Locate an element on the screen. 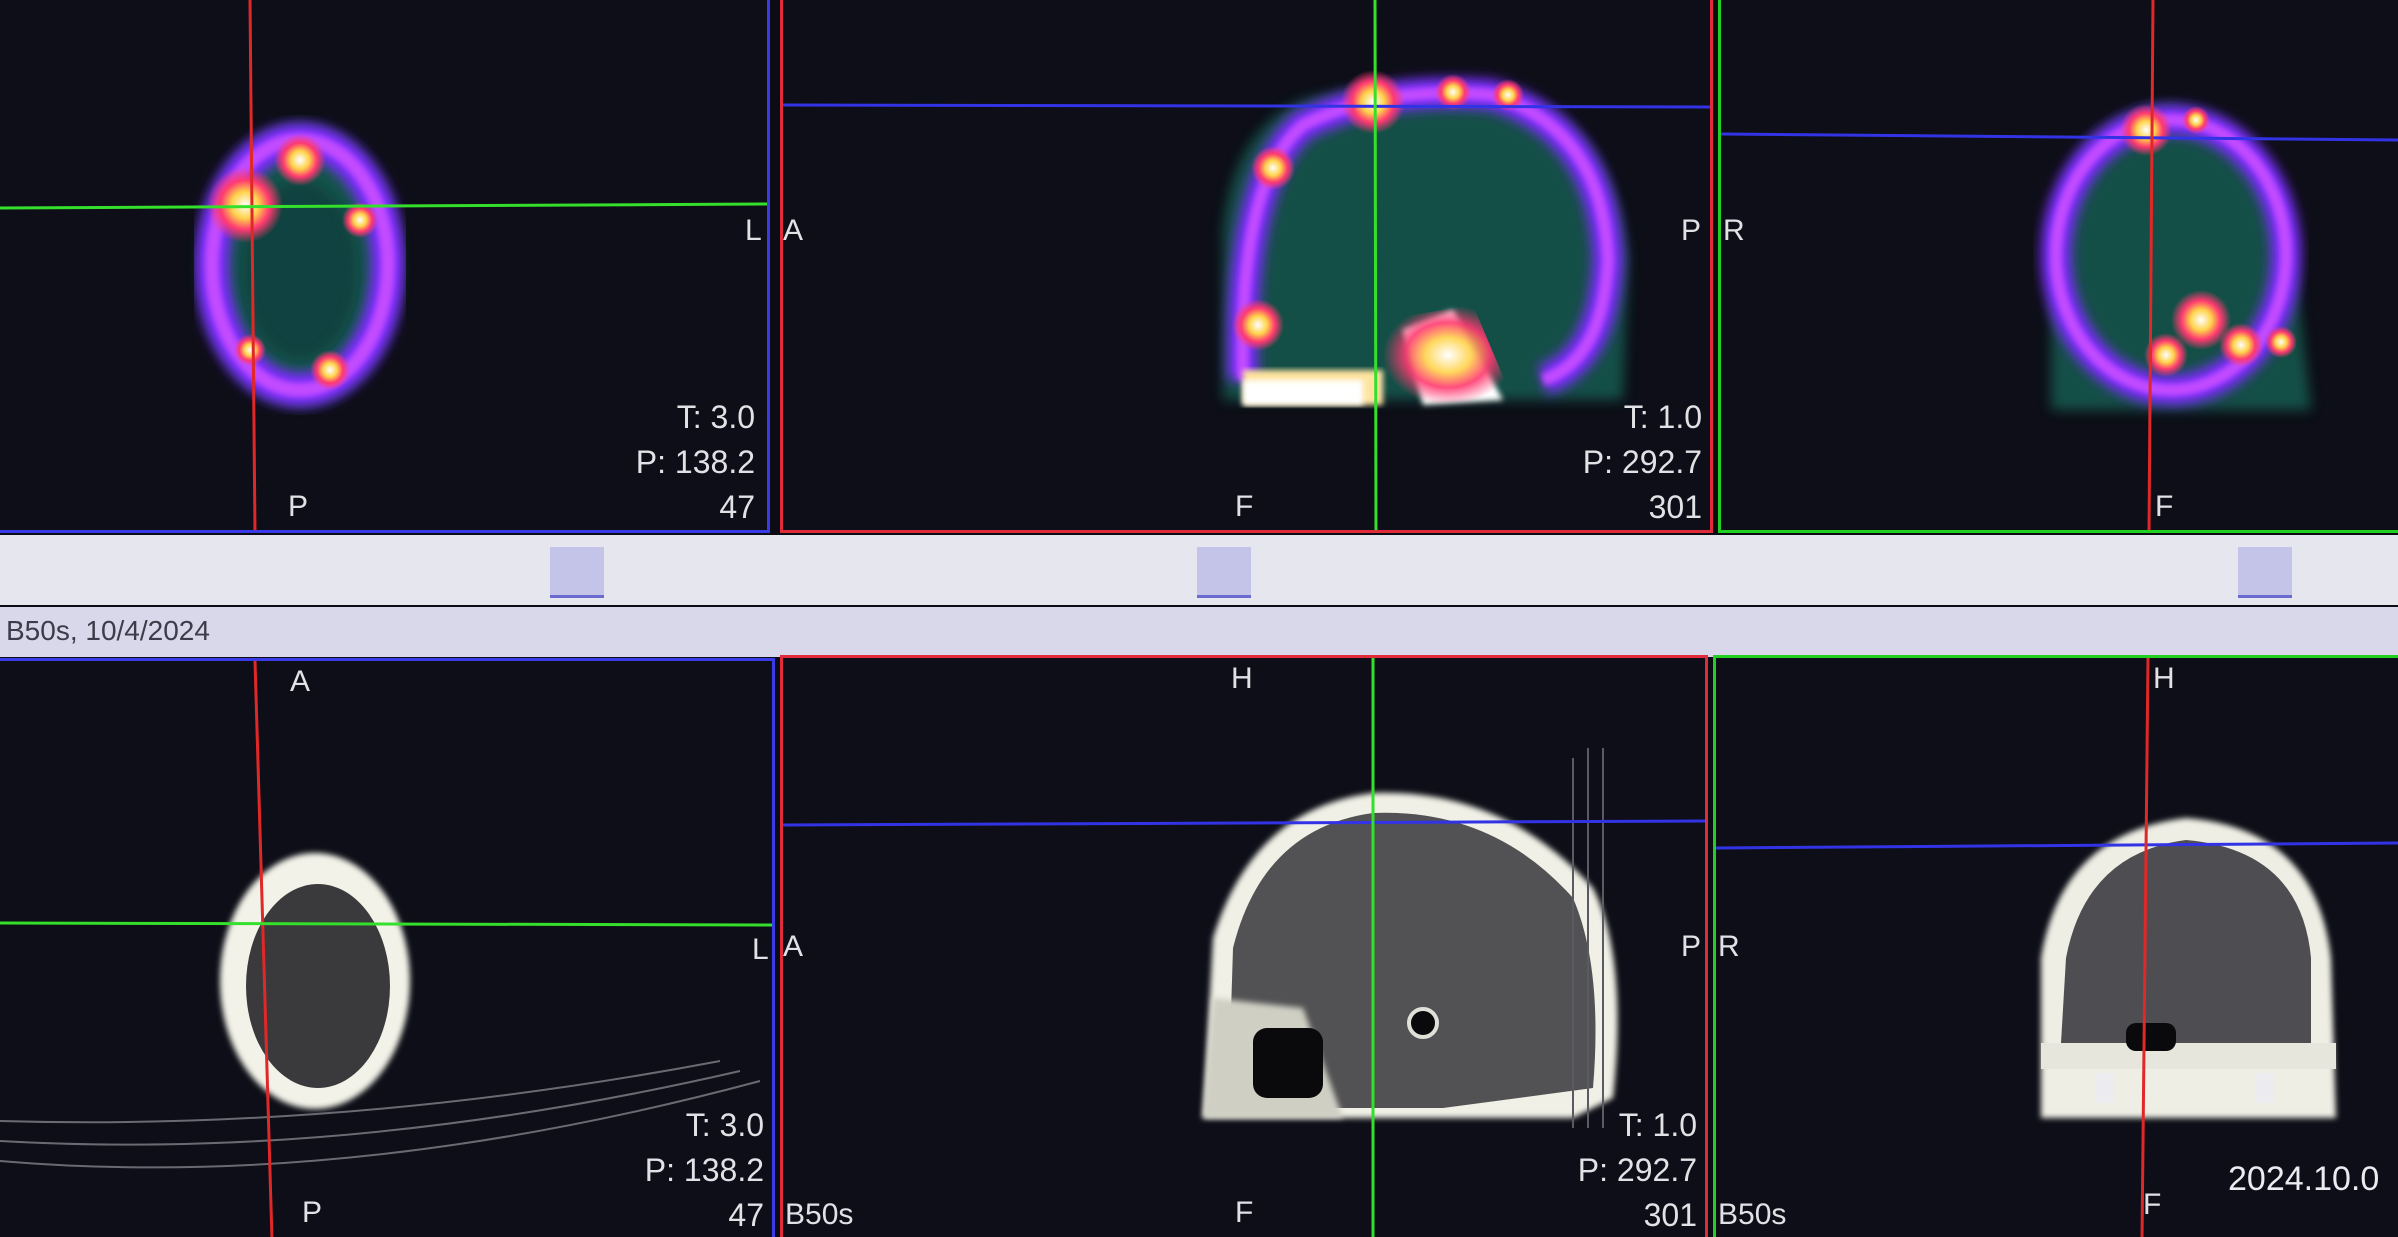 The width and height of the screenshot is (2398, 1237). axial-scroll-thumb is located at coordinates (577, 572).